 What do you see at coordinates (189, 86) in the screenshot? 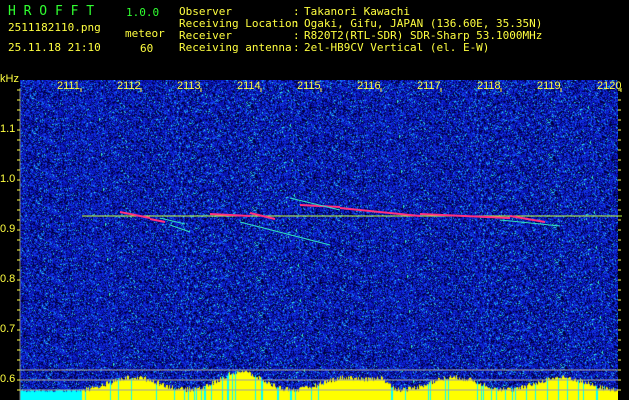
I see `x-tick-label: 2113` at bounding box center [189, 86].